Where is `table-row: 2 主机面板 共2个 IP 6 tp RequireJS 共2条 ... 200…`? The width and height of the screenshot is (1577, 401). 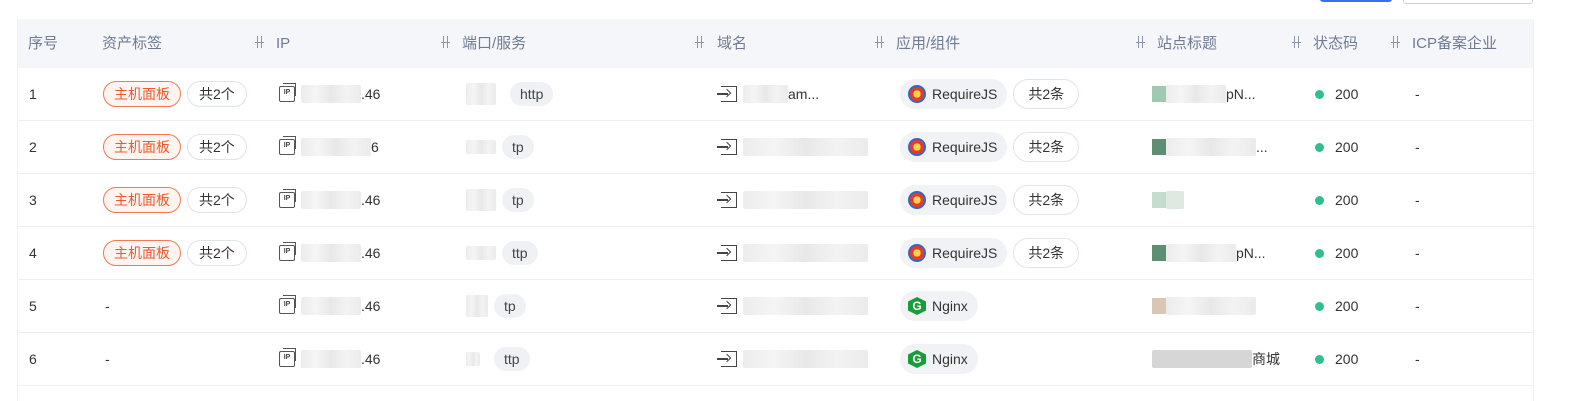
table-row: 2 主机面板 共2个 IP 6 tp RequireJS 共2条 ... 200… is located at coordinates (775, 147).